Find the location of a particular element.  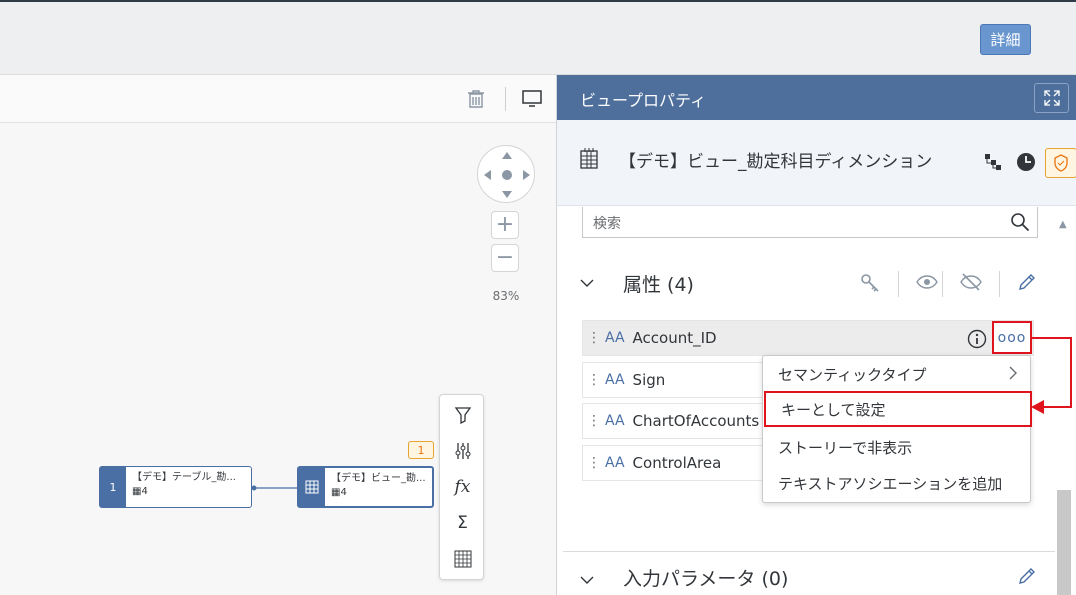

attribute-name: ControlArea is located at coordinates (677, 463).